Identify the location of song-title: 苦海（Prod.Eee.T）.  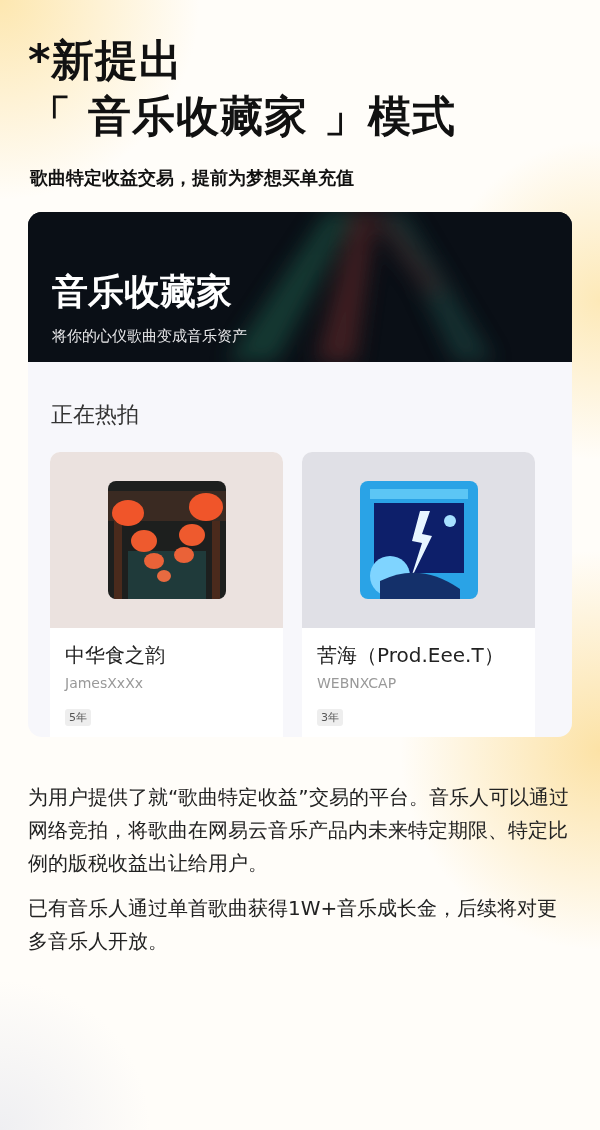
(410, 655).